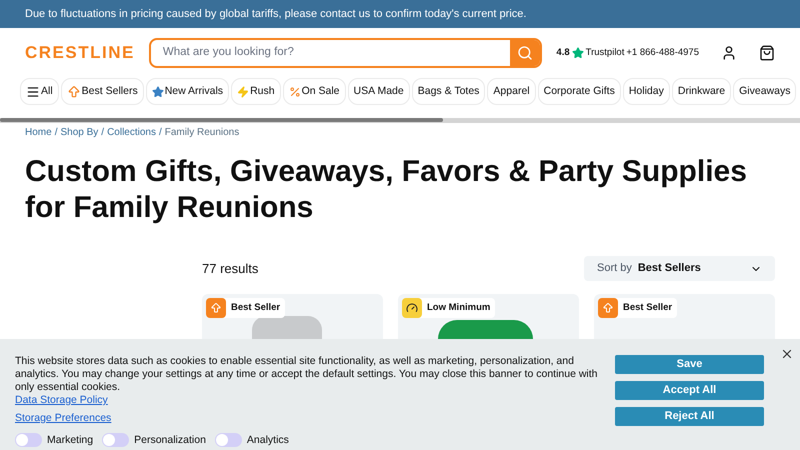  What do you see at coordinates (294, 92) in the screenshot?
I see `percent-icon` at bounding box center [294, 92].